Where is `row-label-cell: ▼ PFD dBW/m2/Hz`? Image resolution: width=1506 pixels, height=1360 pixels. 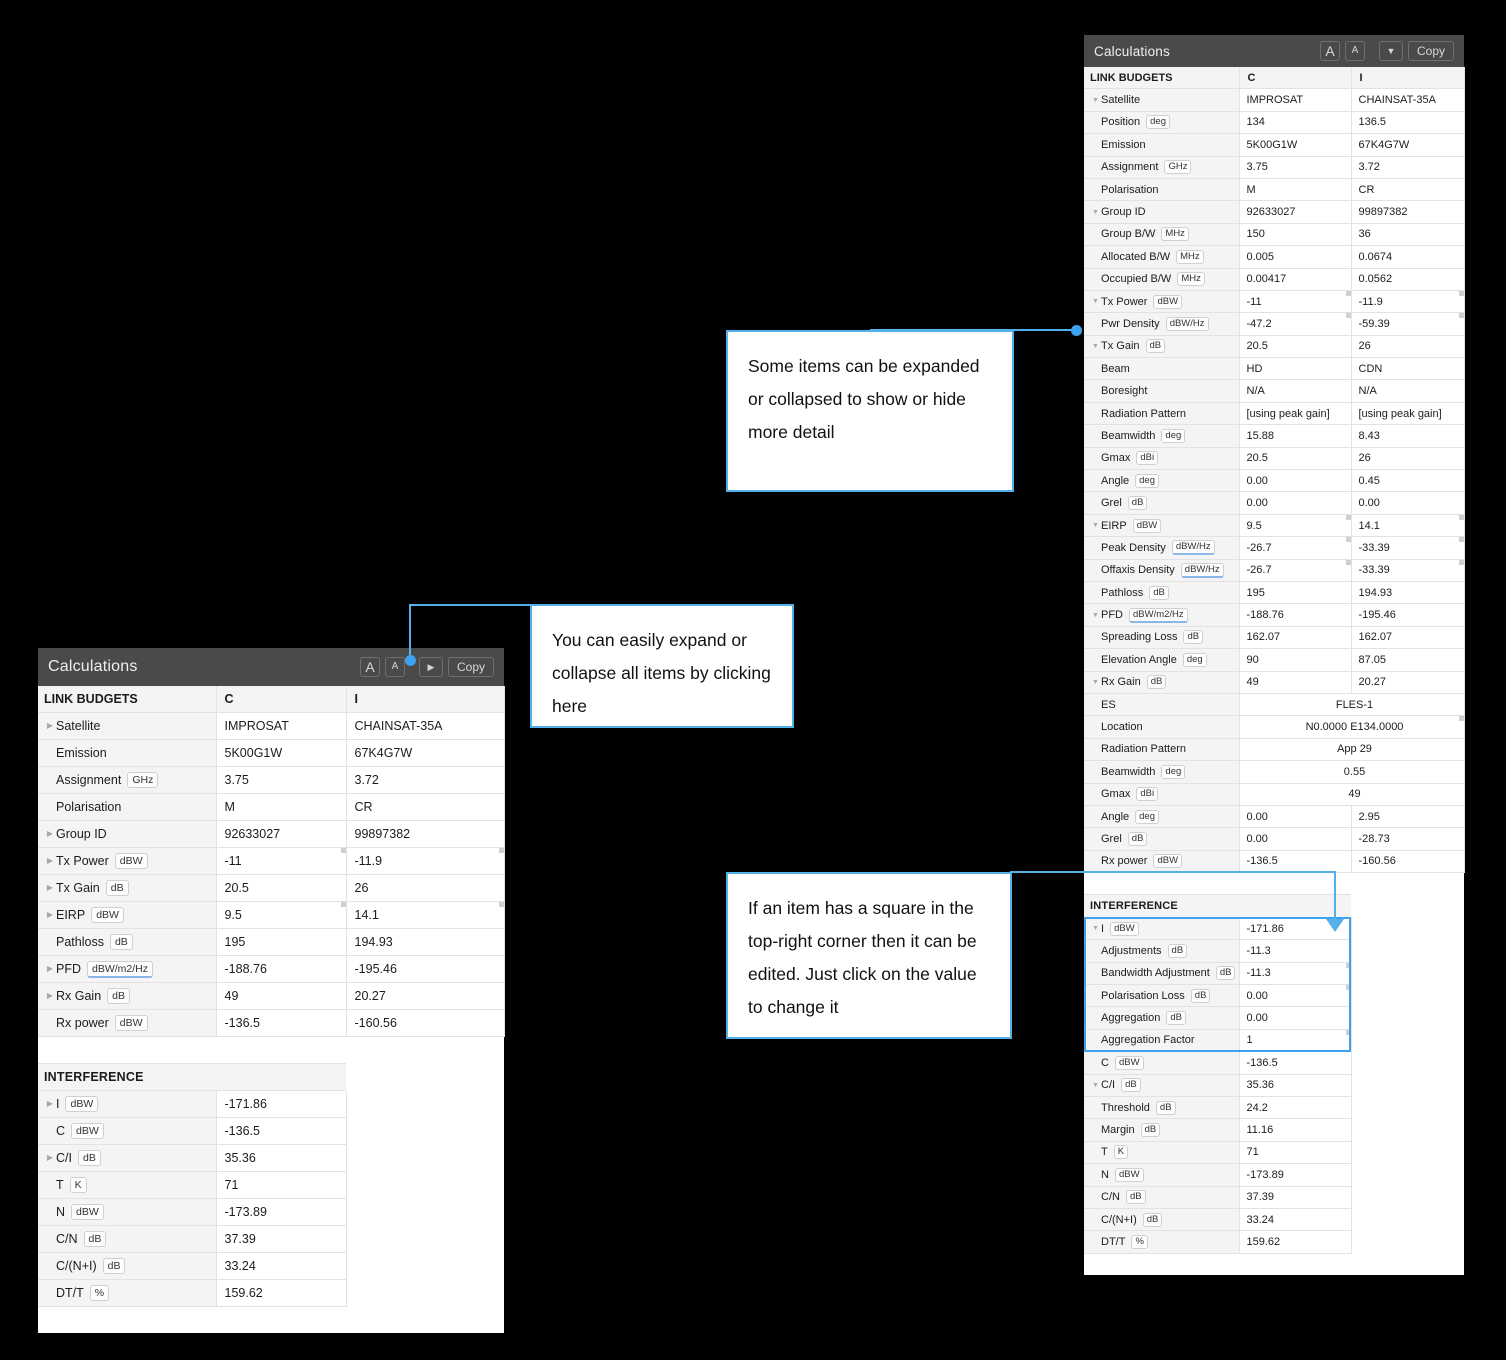
row-label-cell: ▼ PFD dBW/m2/Hz is located at coordinates (1162, 615).